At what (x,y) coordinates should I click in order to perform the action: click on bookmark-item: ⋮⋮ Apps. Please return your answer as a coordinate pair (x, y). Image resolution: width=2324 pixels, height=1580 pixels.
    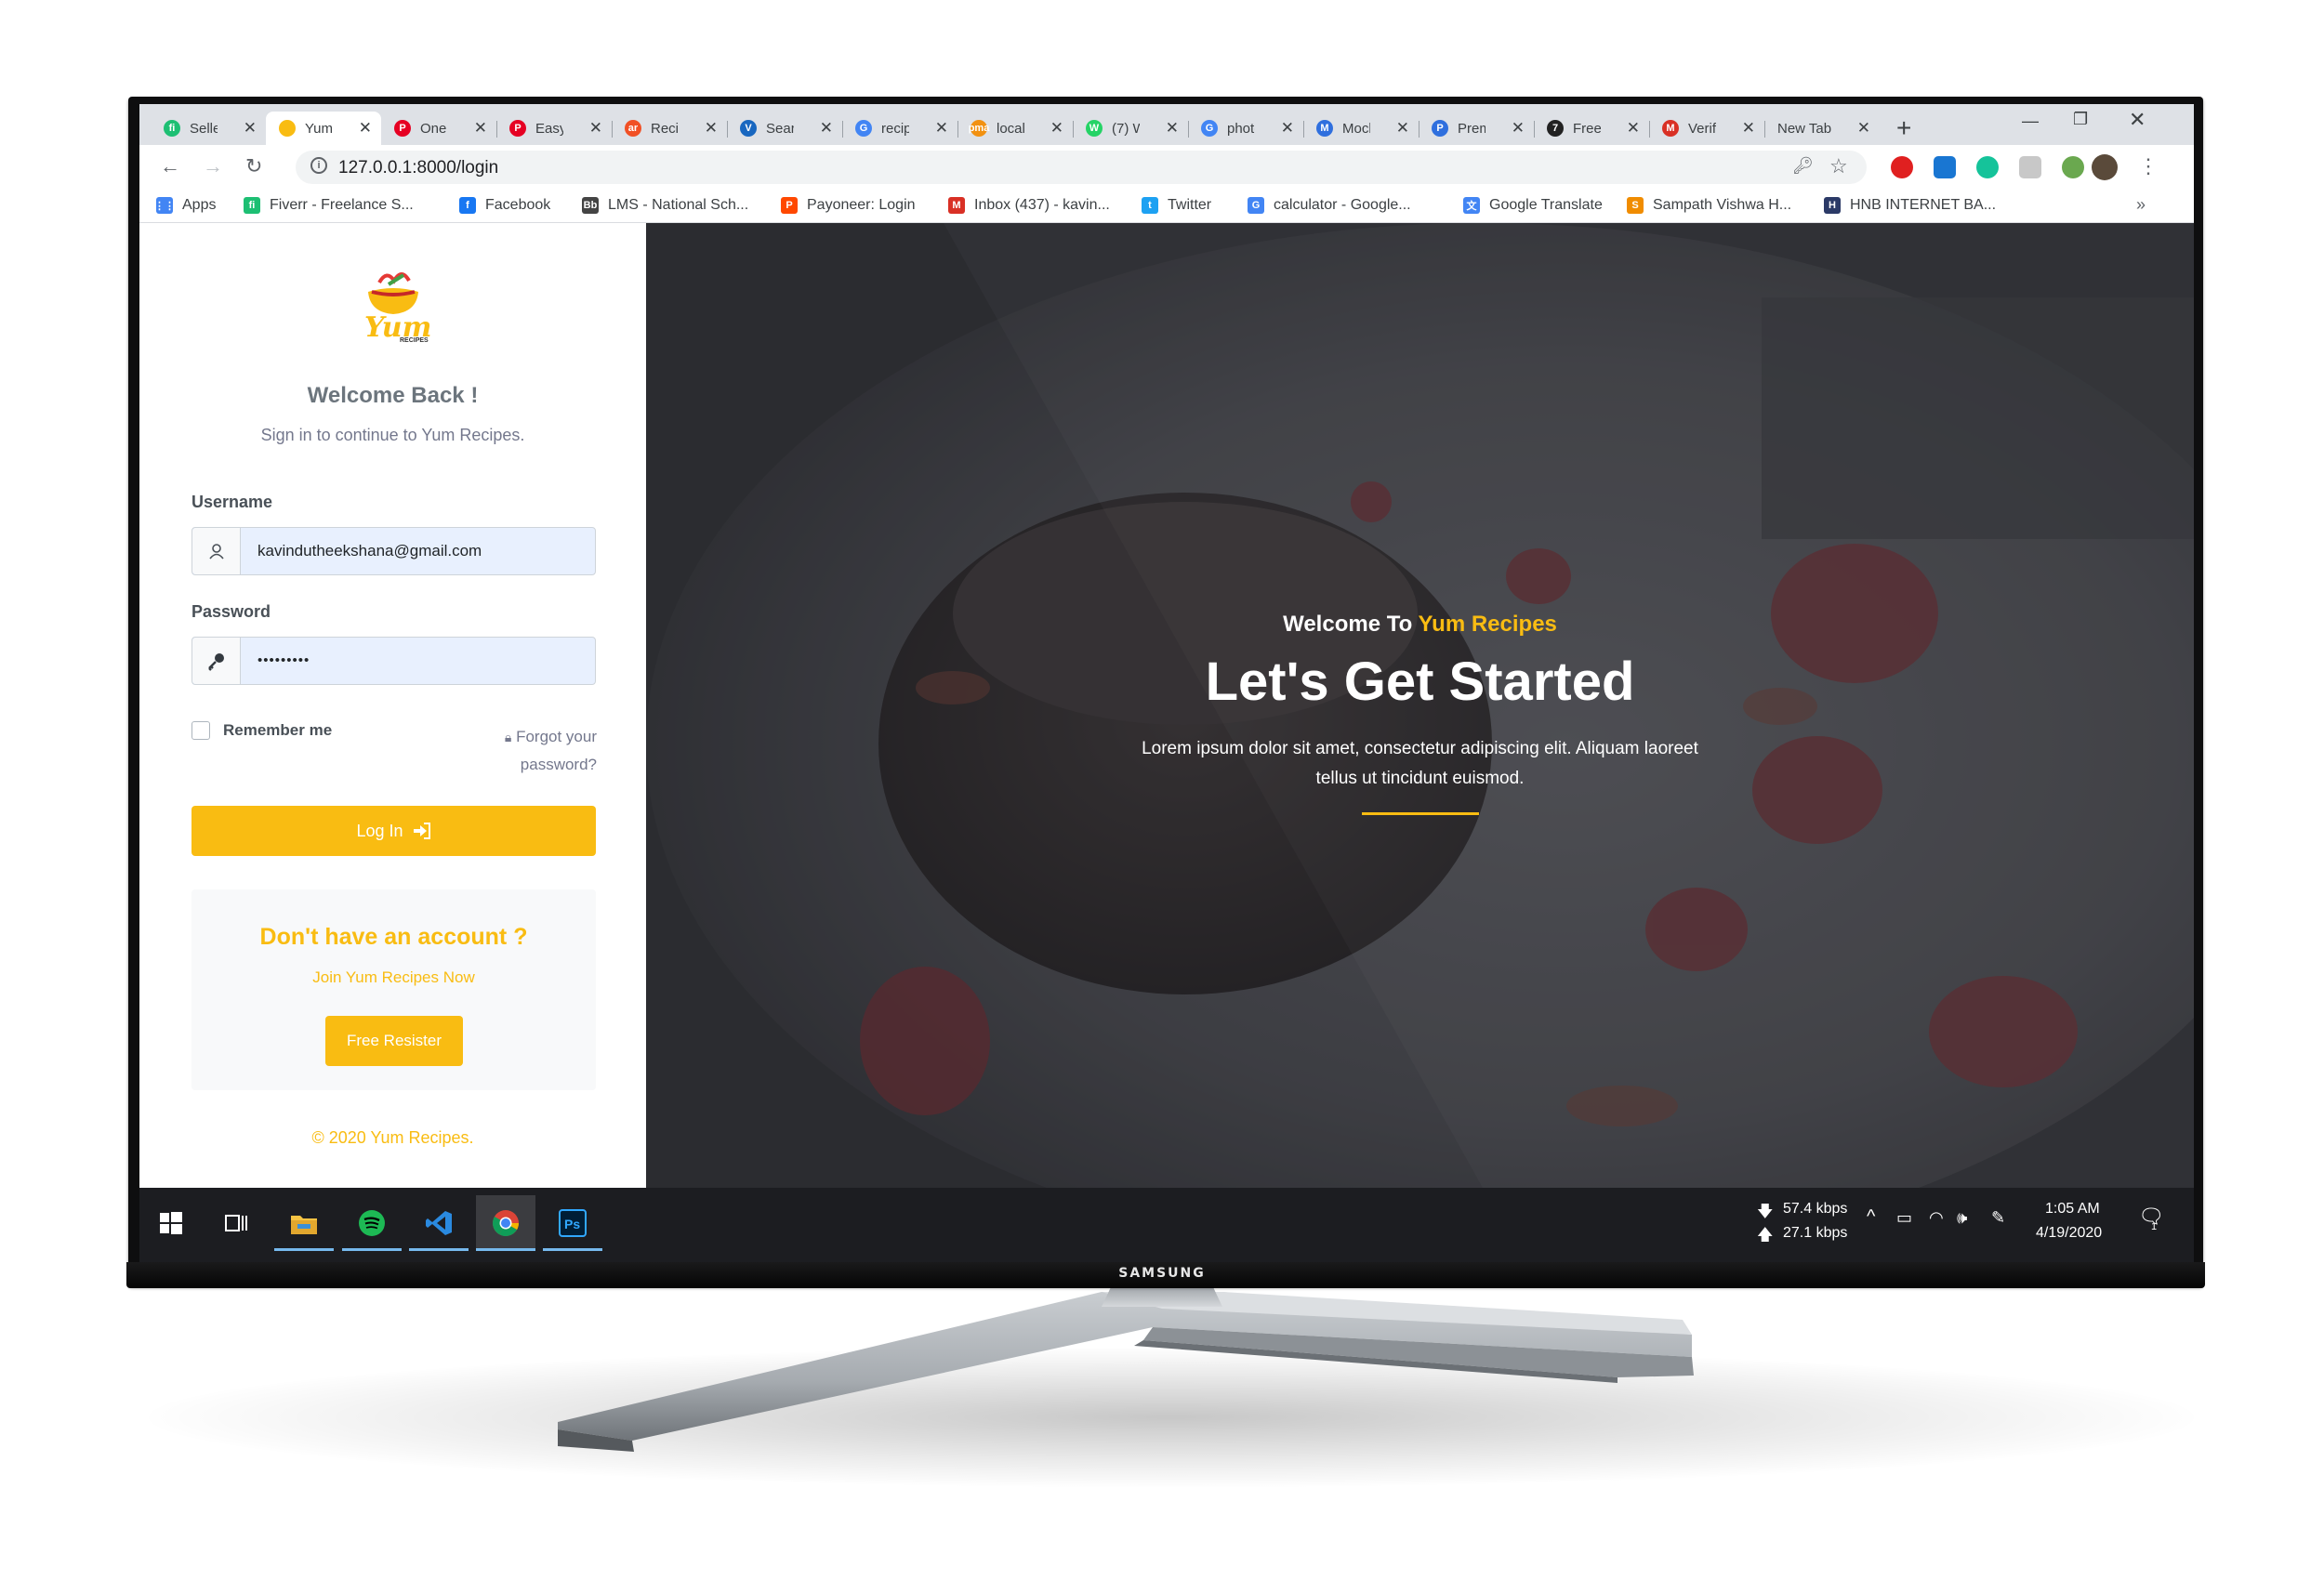
    Looking at the image, I should click on (185, 205).